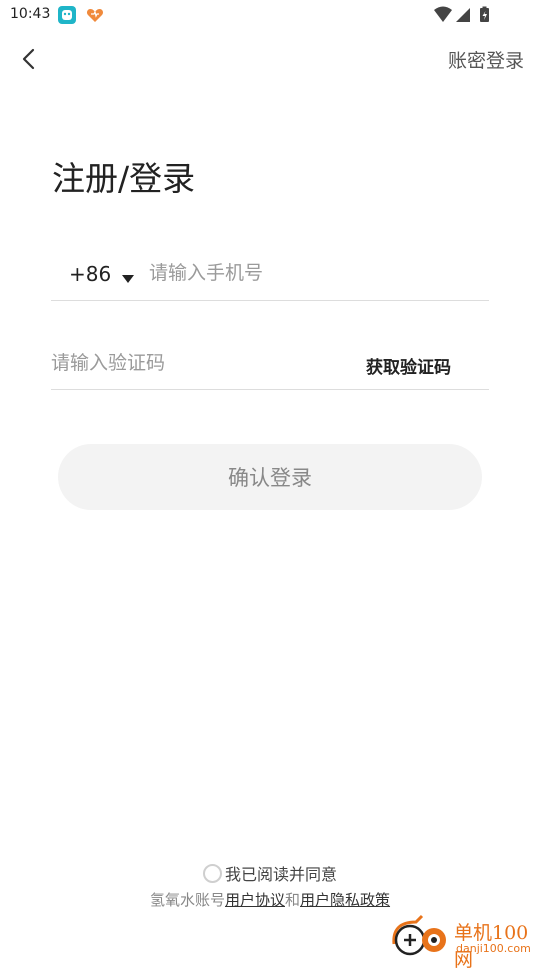 This screenshot has height=972, width=540. I want to click on chevron-left-icon, so click(28, 59).